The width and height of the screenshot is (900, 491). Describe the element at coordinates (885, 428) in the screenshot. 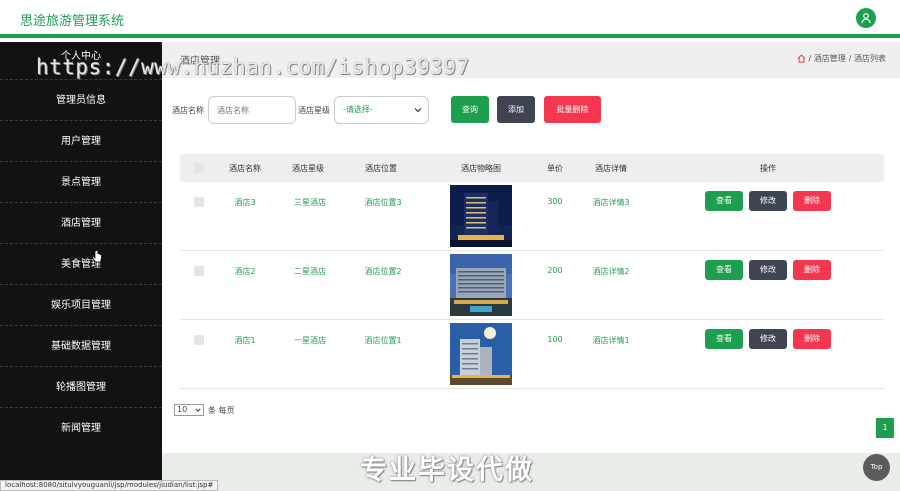

I see `page-1-button: 1` at that location.